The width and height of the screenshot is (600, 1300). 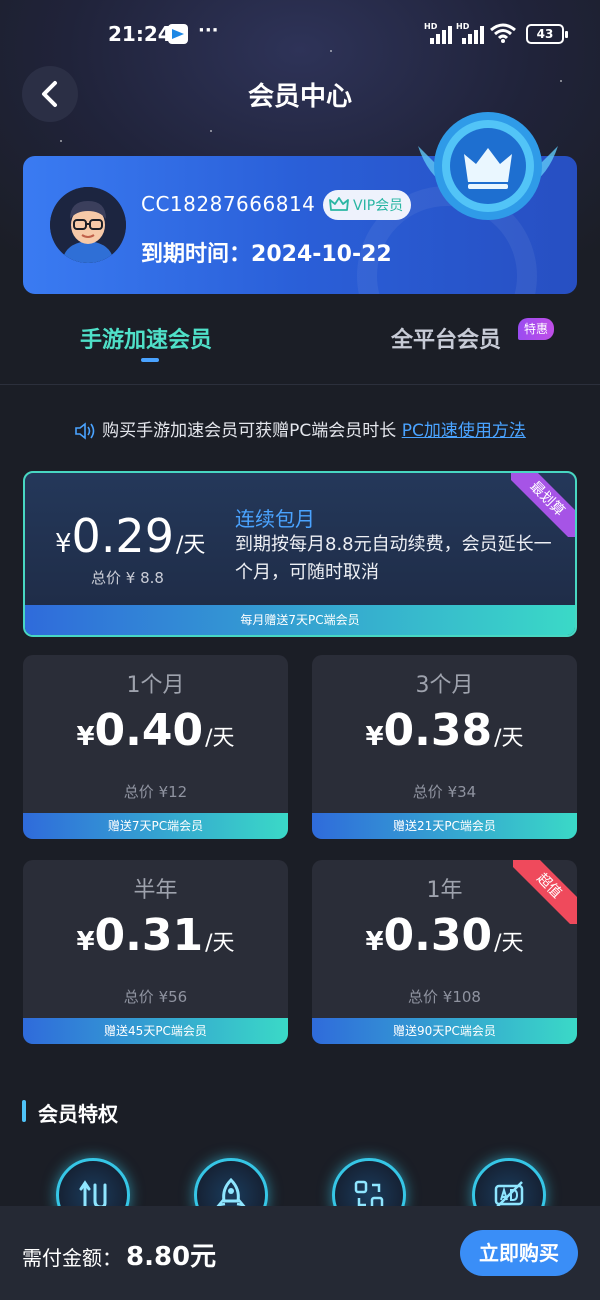 I want to click on total-price: 总价 ¥ 8.8, so click(x=127, y=578).